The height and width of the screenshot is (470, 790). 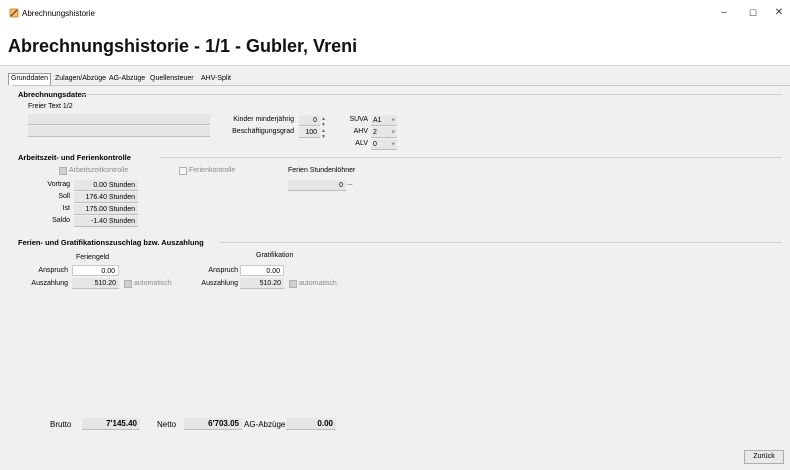 I want to click on kinder-label: Kinder minderjährig, so click(x=263, y=119).